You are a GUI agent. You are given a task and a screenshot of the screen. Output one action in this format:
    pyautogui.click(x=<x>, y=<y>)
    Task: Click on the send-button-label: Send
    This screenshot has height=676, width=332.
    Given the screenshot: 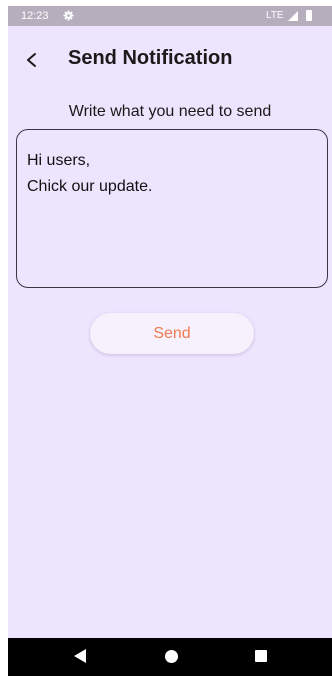 What is the action you would take?
    pyautogui.click(x=172, y=333)
    